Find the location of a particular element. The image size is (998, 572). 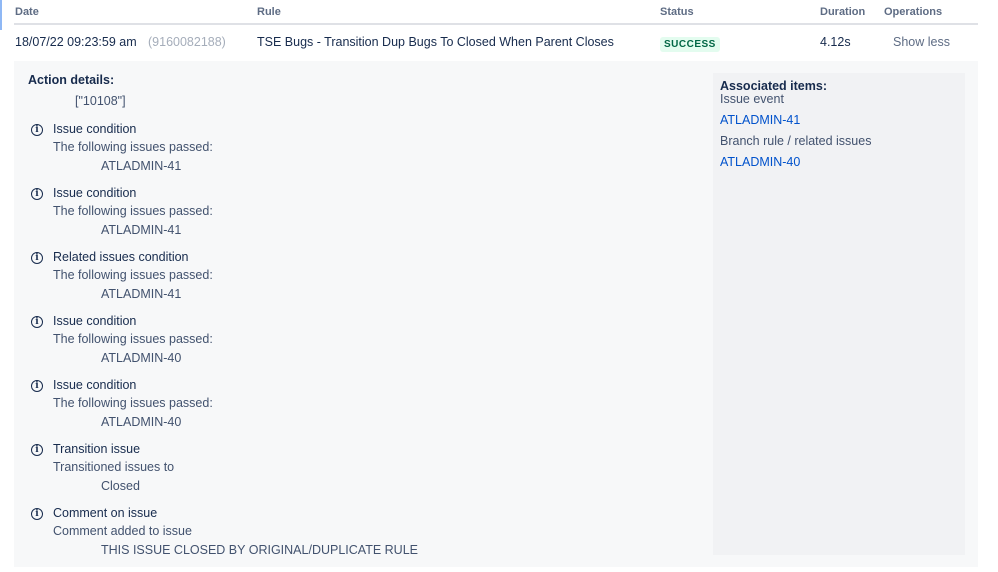

branch-rule-label: Branch rule / related issues is located at coordinates (796, 141).